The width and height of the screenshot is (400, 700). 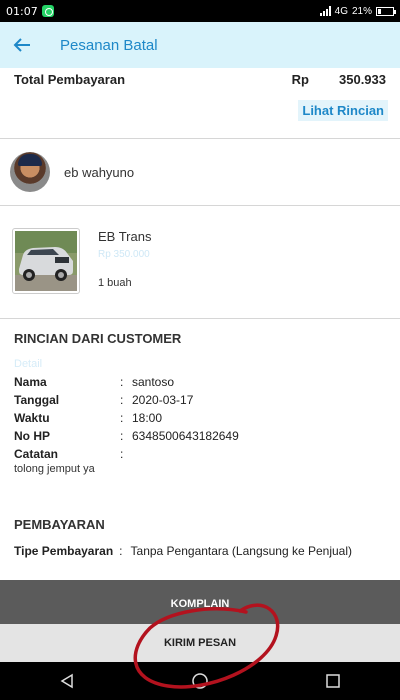 What do you see at coordinates (343, 110) in the screenshot?
I see `view-details-button: Lihat Rincian` at bounding box center [343, 110].